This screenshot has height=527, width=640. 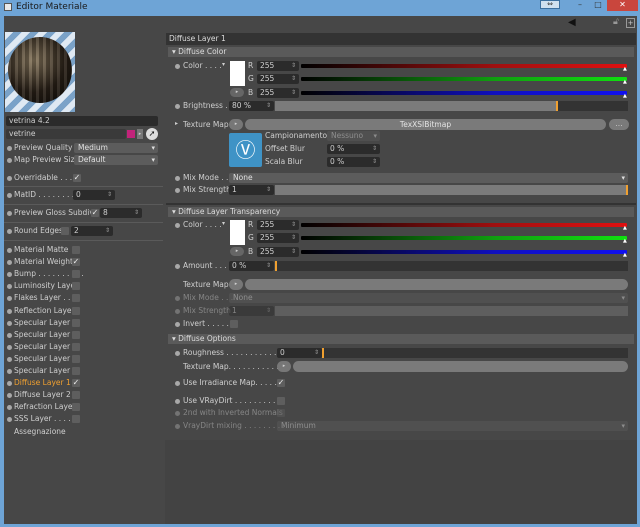 What do you see at coordinates (45, 347) in the screenshot?
I see `layer-item: Specular Layer 3` at bounding box center [45, 347].